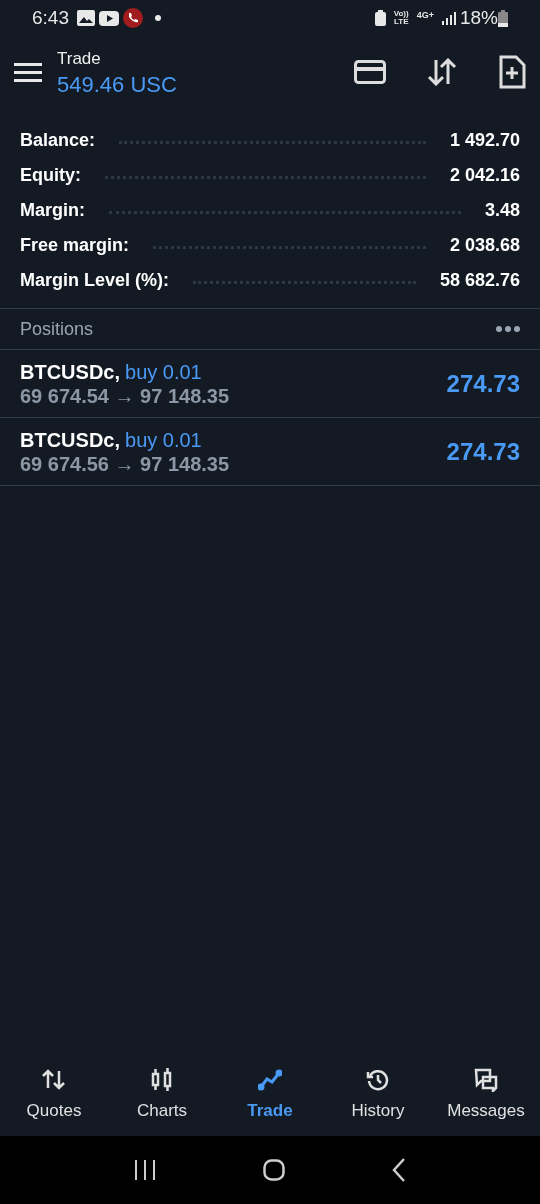 This screenshot has height=1204, width=540. I want to click on candlestick-icon, so click(162, 1080).